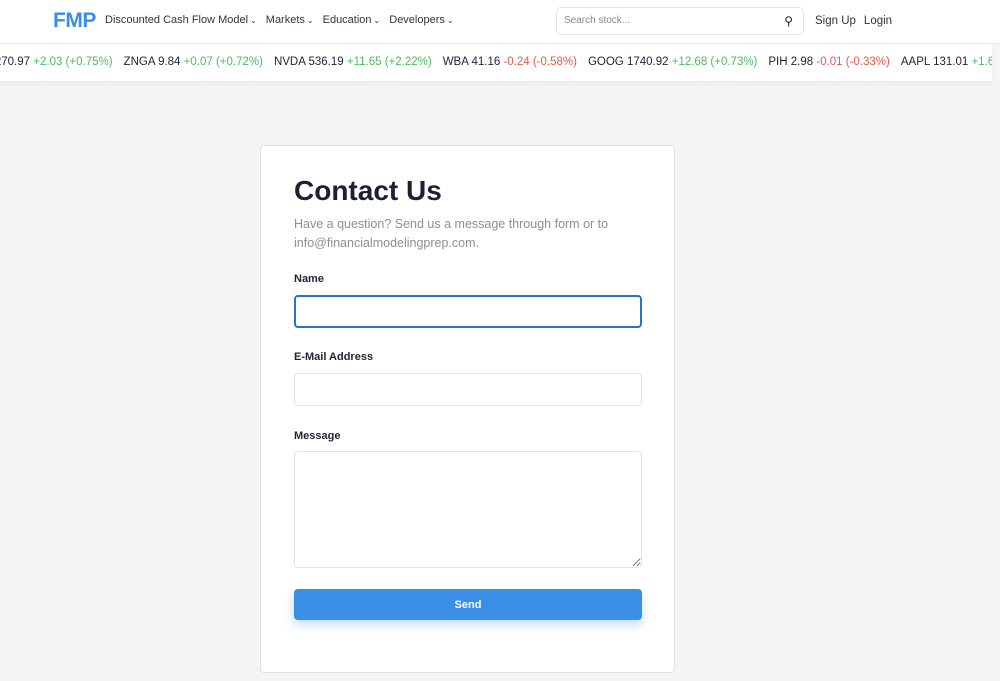 This screenshot has height=681, width=1000. I want to click on nav-developers: Developers ⌄, so click(421, 20).